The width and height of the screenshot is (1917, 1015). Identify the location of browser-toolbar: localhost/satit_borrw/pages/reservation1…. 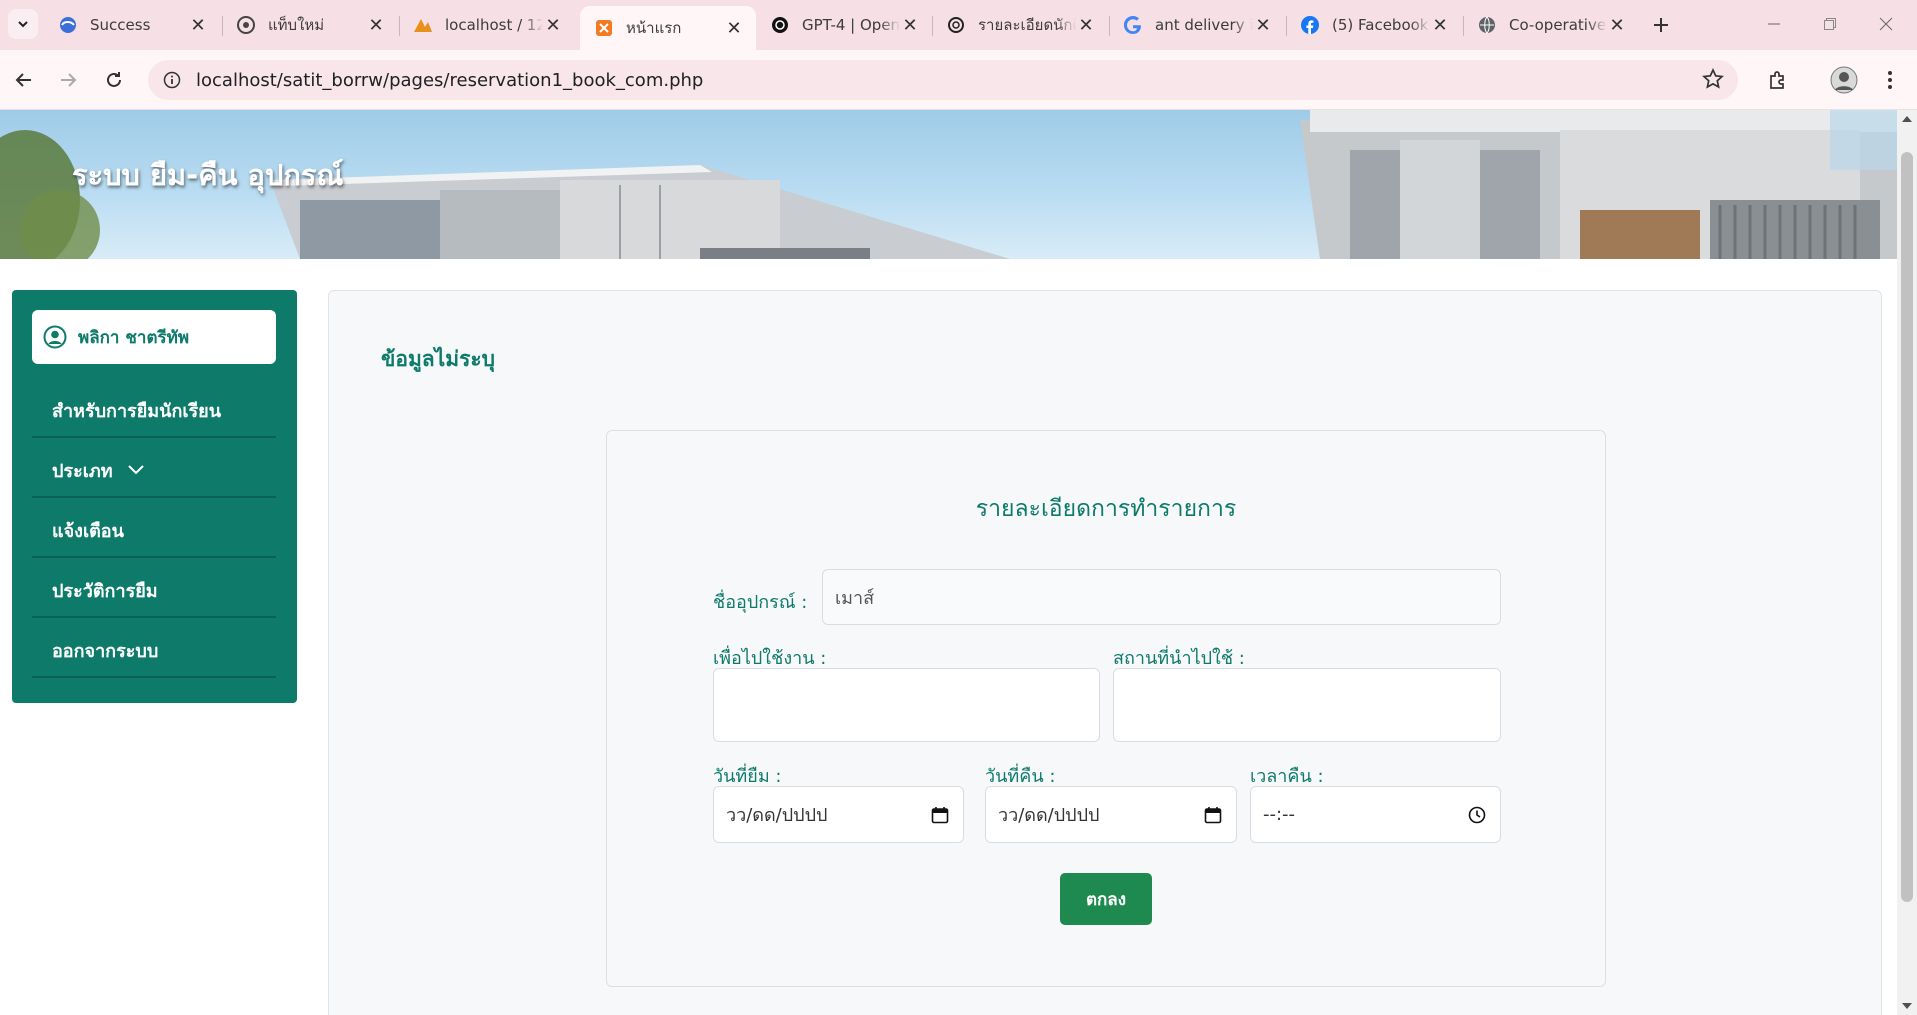
(958, 80).